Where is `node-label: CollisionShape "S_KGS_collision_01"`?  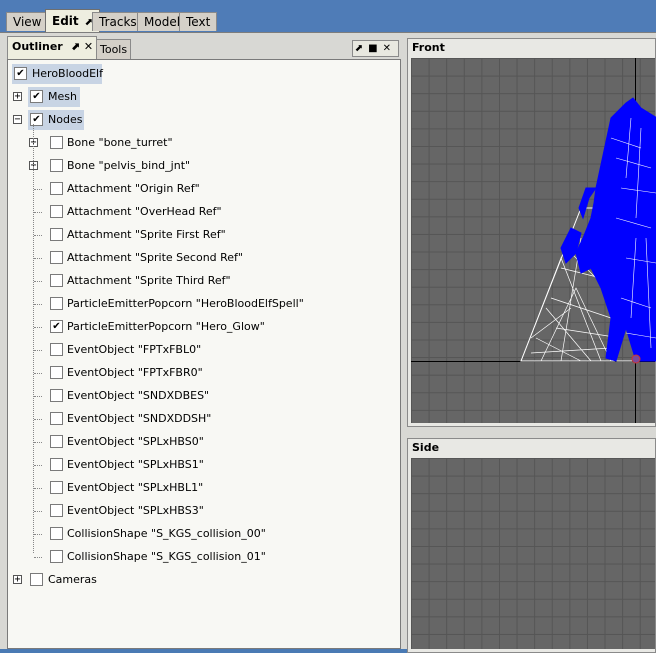 node-label: CollisionShape "S_KGS_collision_01" is located at coordinates (166, 556).